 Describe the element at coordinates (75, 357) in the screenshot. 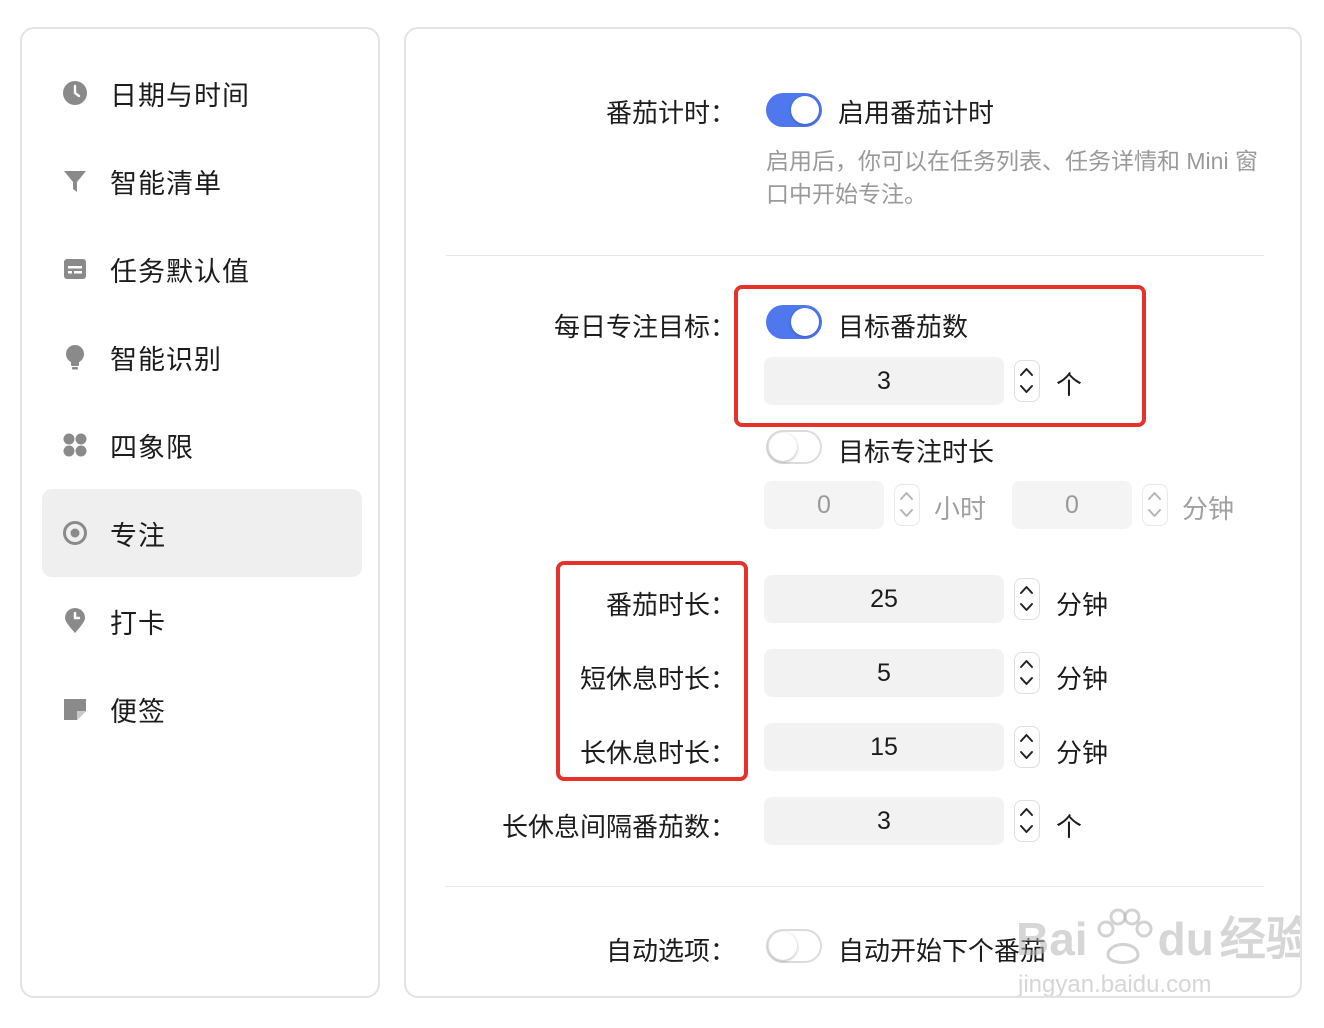

I see `lightbulb-icon` at that location.